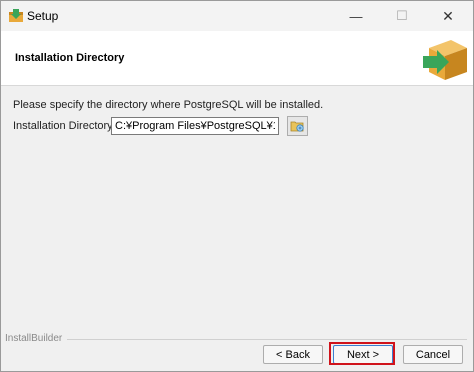 The height and width of the screenshot is (372, 474). I want to click on installbuilder-brand: InstallBuilder, so click(34, 338).